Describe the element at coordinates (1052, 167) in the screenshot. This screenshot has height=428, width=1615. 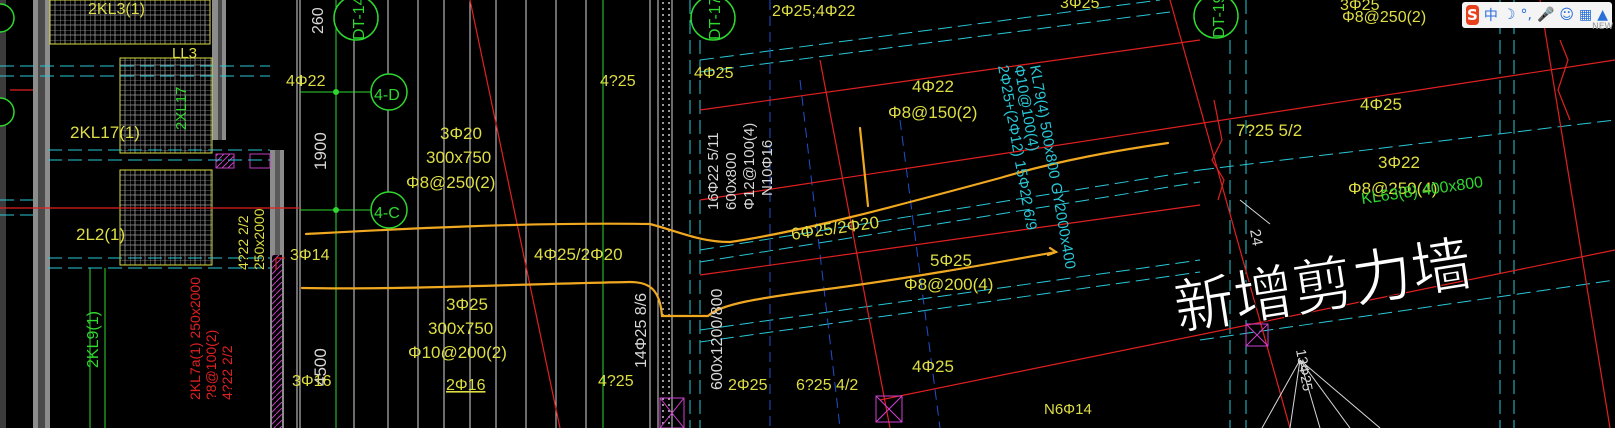
I see `beam-label-kl79: KL79(4) 500x800 GY2000x400` at that location.